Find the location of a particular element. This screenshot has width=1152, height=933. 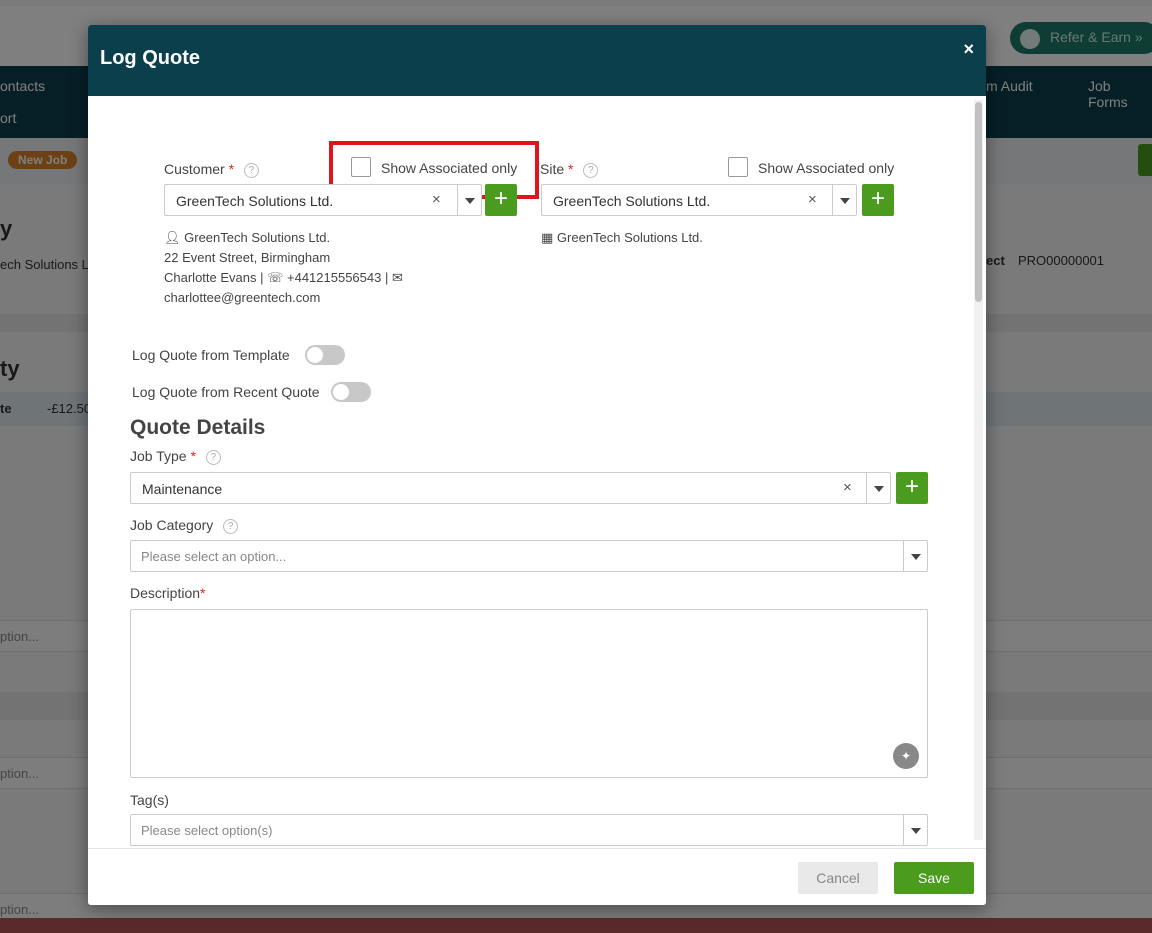

modal-footer: Cancel Save is located at coordinates (537, 876).